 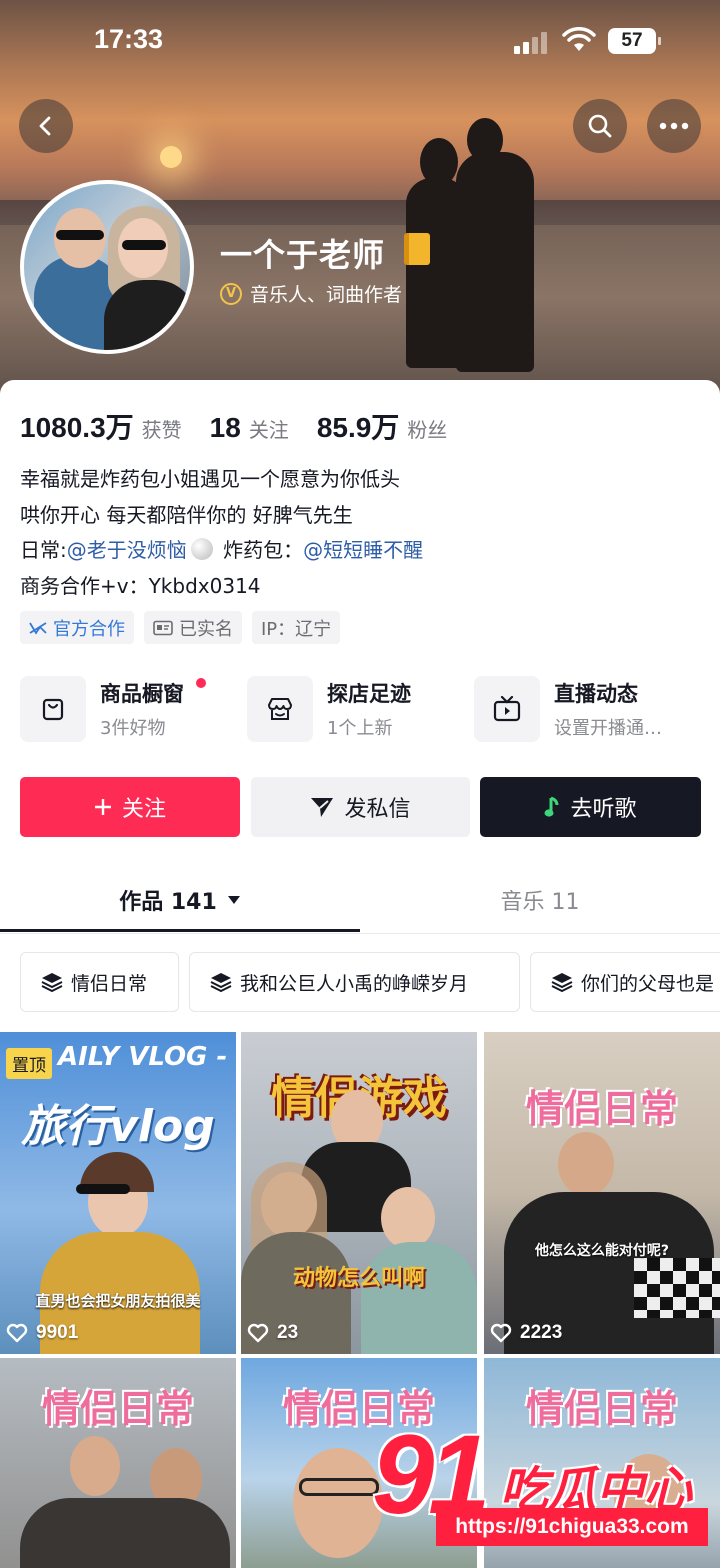 What do you see at coordinates (596, 694) in the screenshot?
I see `feature-title: 直播动态` at bounding box center [596, 694].